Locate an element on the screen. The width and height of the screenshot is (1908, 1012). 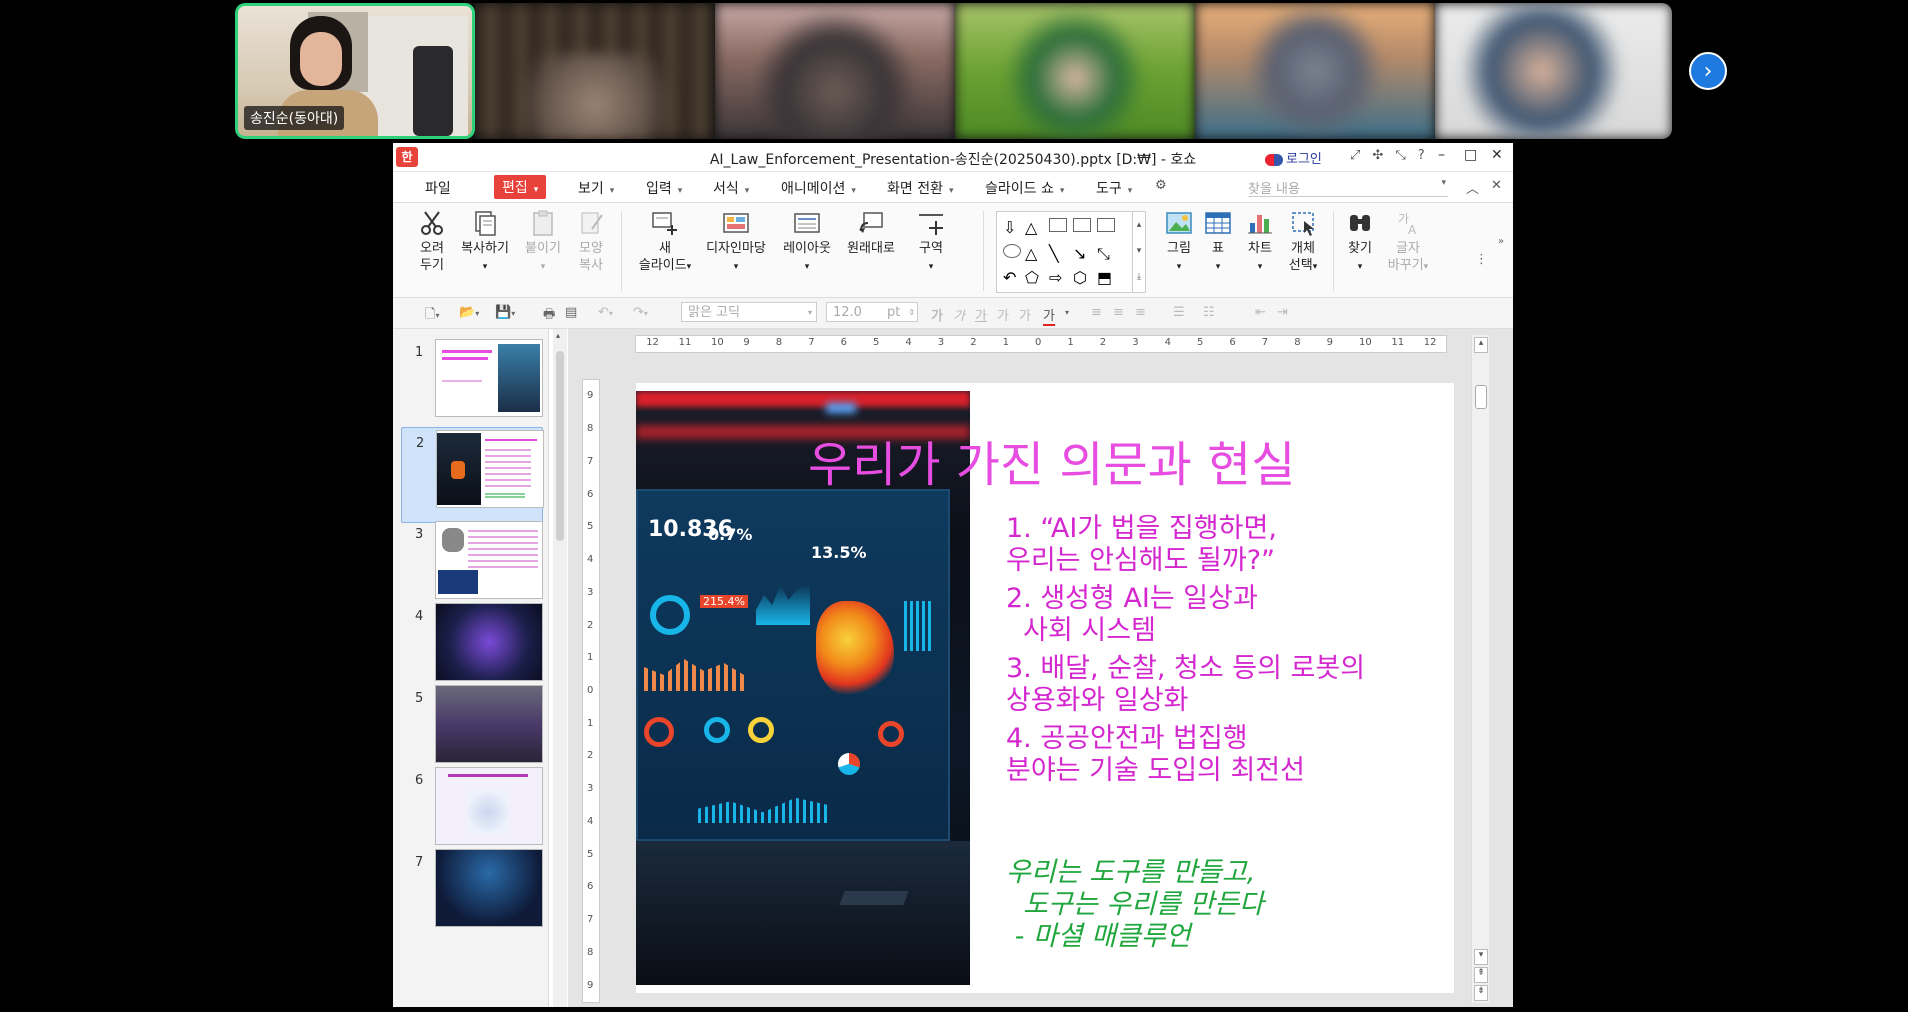
table-button: 표 ▾ is located at coordinates (1218, 242).